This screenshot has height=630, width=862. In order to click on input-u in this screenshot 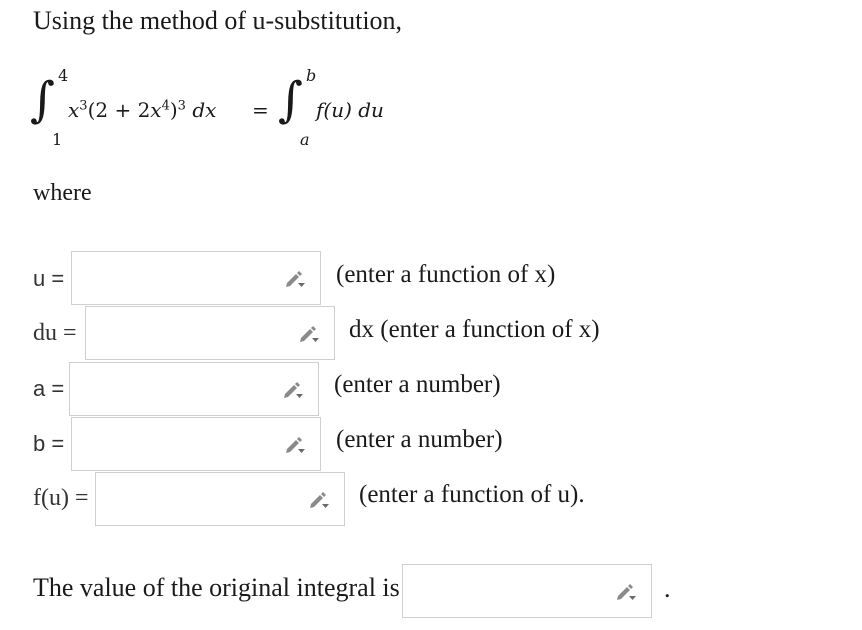, I will do `click(196, 278)`.